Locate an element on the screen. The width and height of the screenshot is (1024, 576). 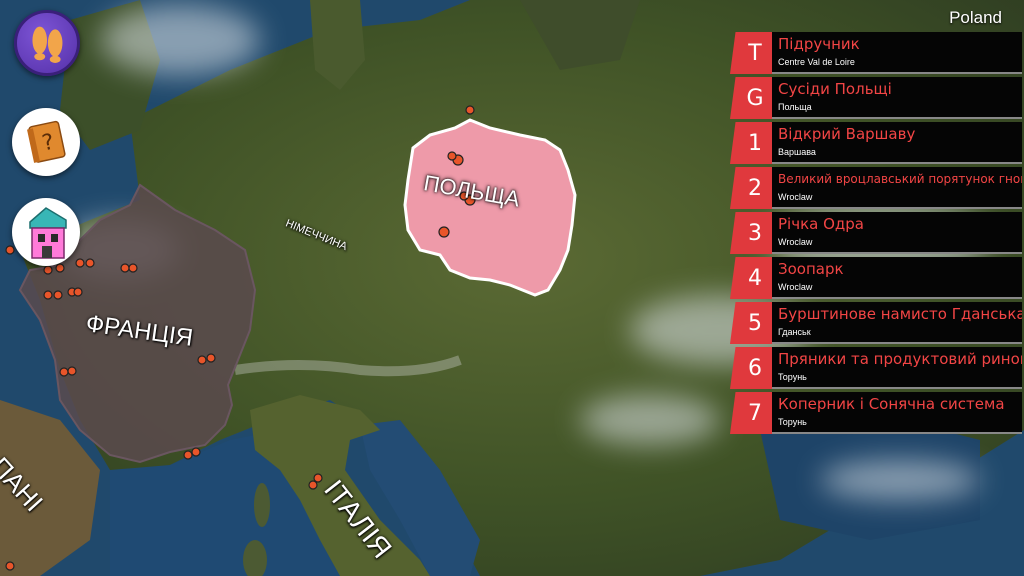
footprints-button is located at coordinates (47, 43).